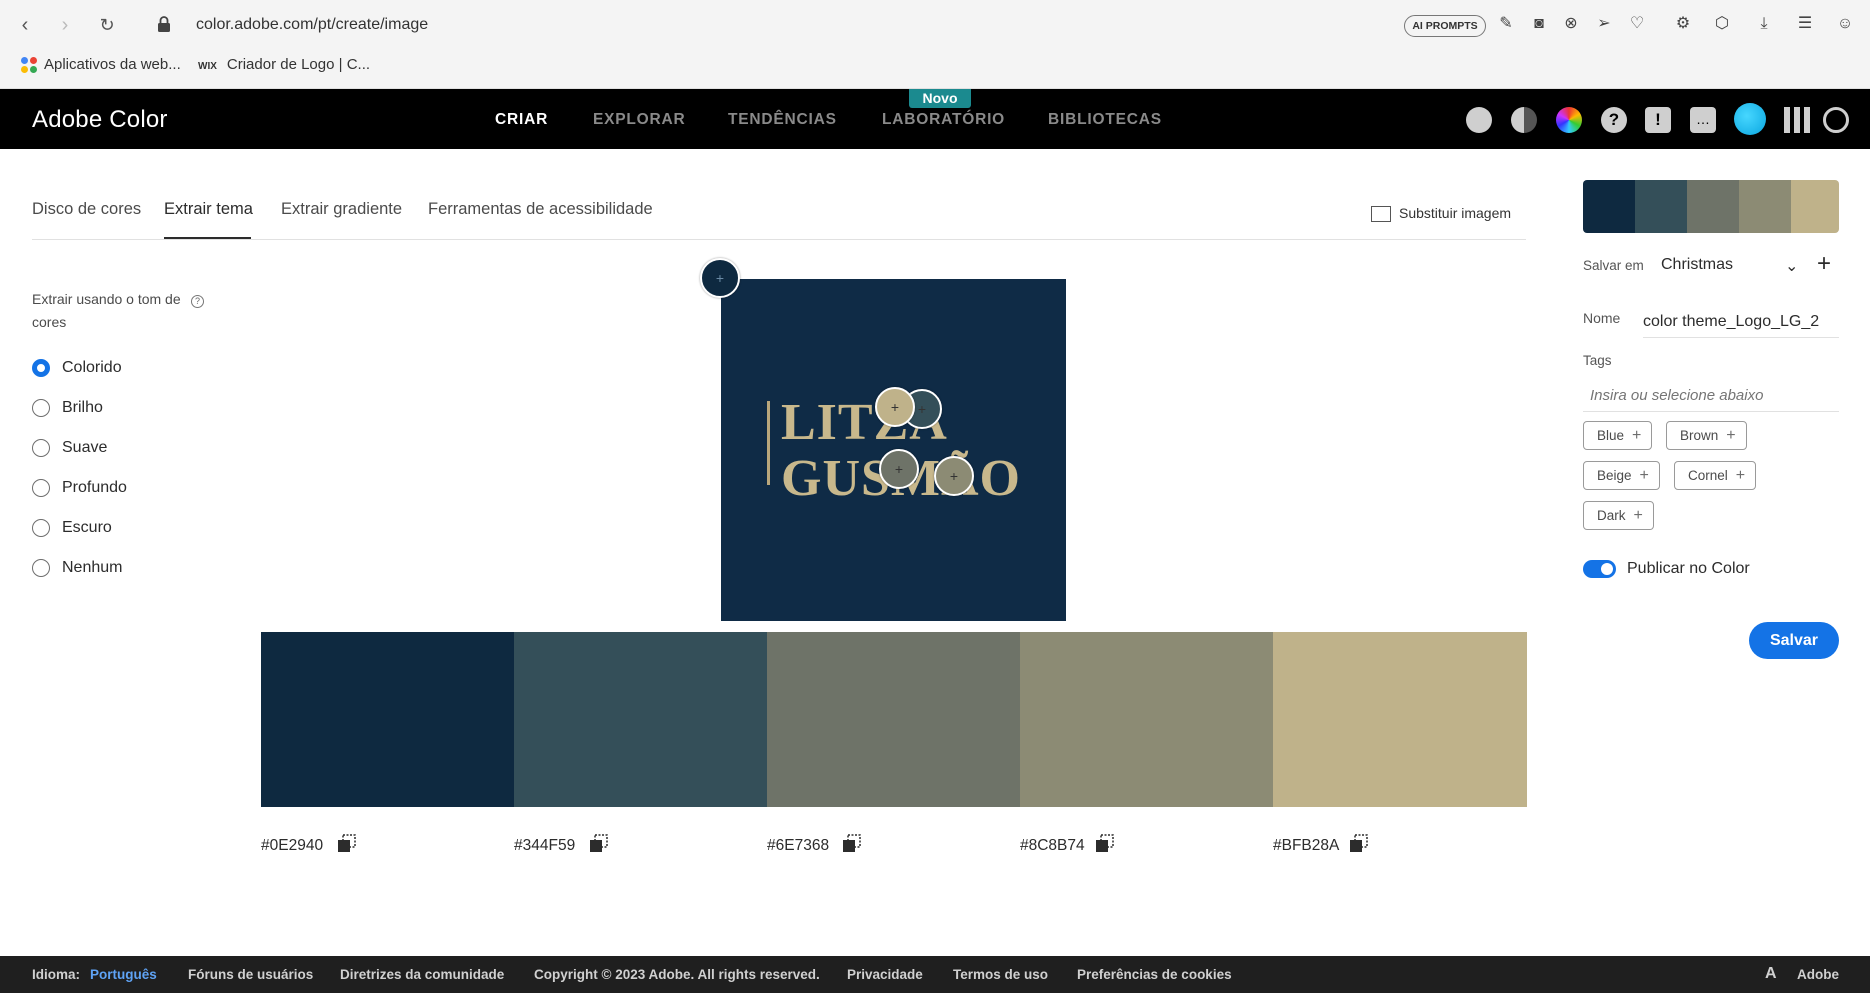 This screenshot has width=1870, height=993. What do you see at coordinates (29, 65) in the screenshot?
I see `apps-icon` at bounding box center [29, 65].